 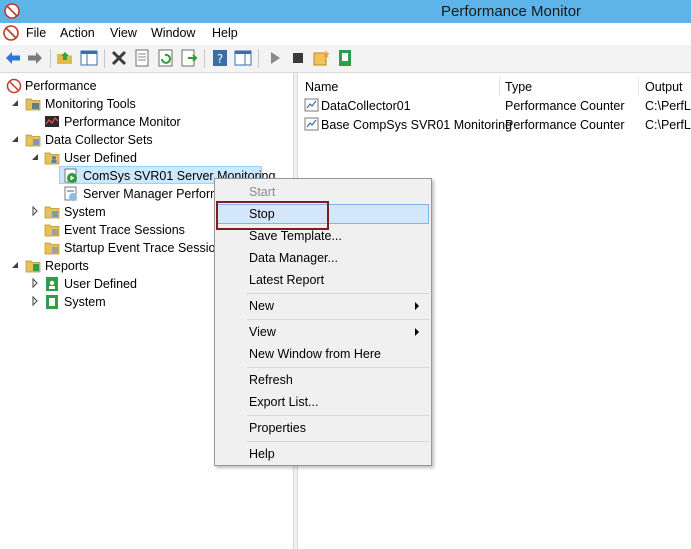 What do you see at coordinates (35, 58) in the screenshot?
I see `forward-icon` at bounding box center [35, 58].